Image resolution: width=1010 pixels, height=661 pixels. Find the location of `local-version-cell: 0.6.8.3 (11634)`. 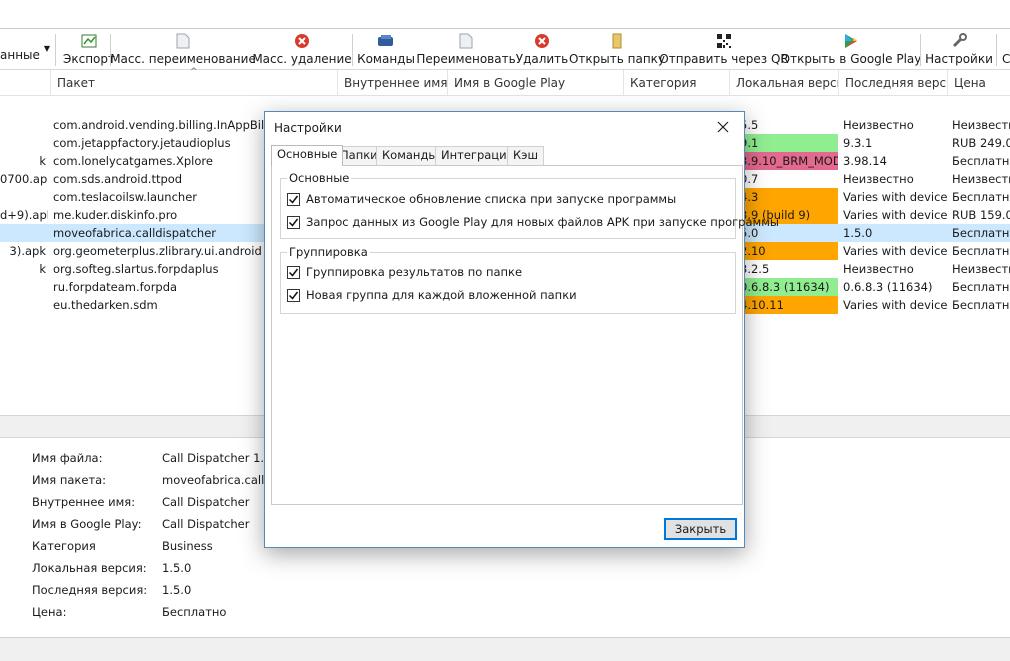

local-version-cell: 0.6.8.3 (11634) is located at coordinates (787, 287).